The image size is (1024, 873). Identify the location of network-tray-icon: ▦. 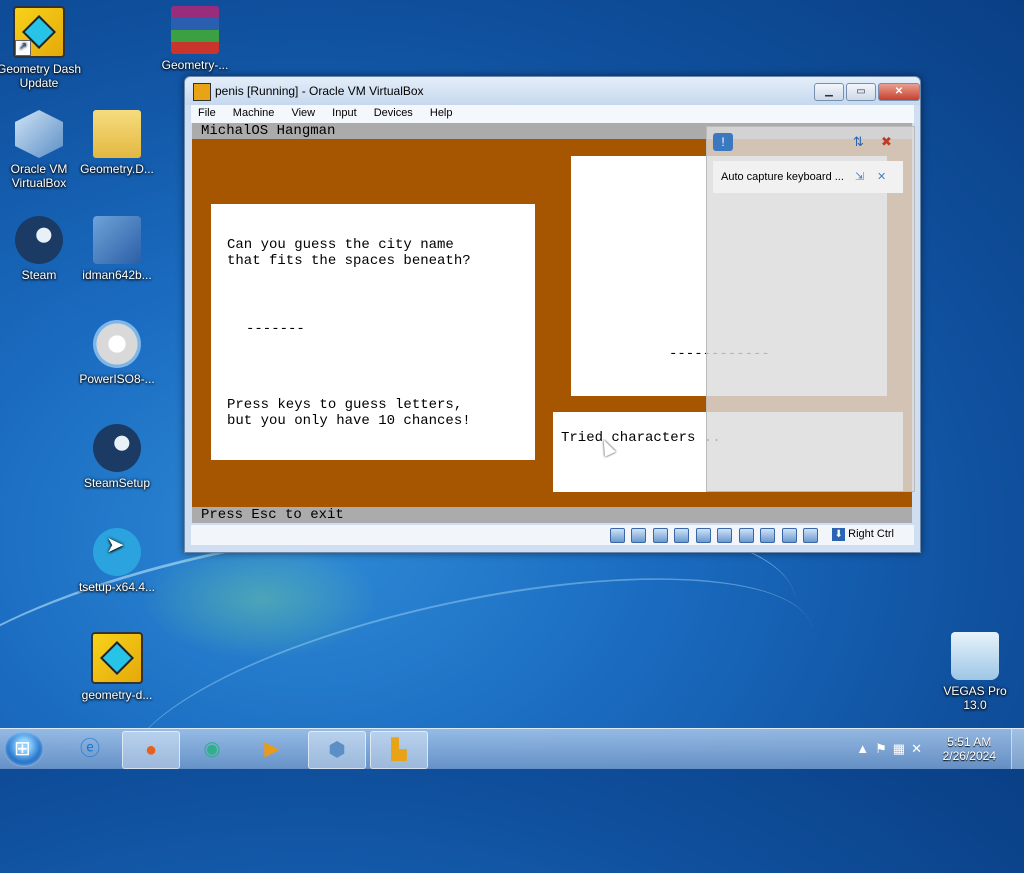
(902, 748).